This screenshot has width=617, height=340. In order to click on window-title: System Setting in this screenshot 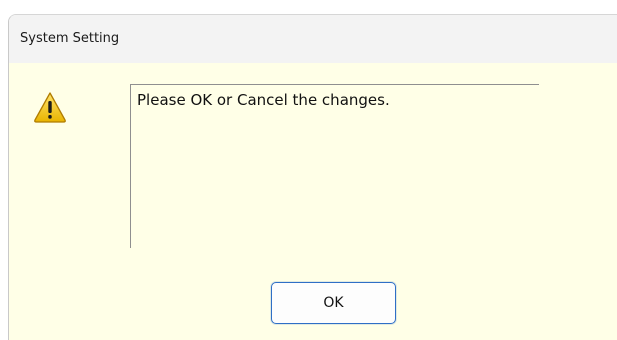, I will do `click(70, 38)`.